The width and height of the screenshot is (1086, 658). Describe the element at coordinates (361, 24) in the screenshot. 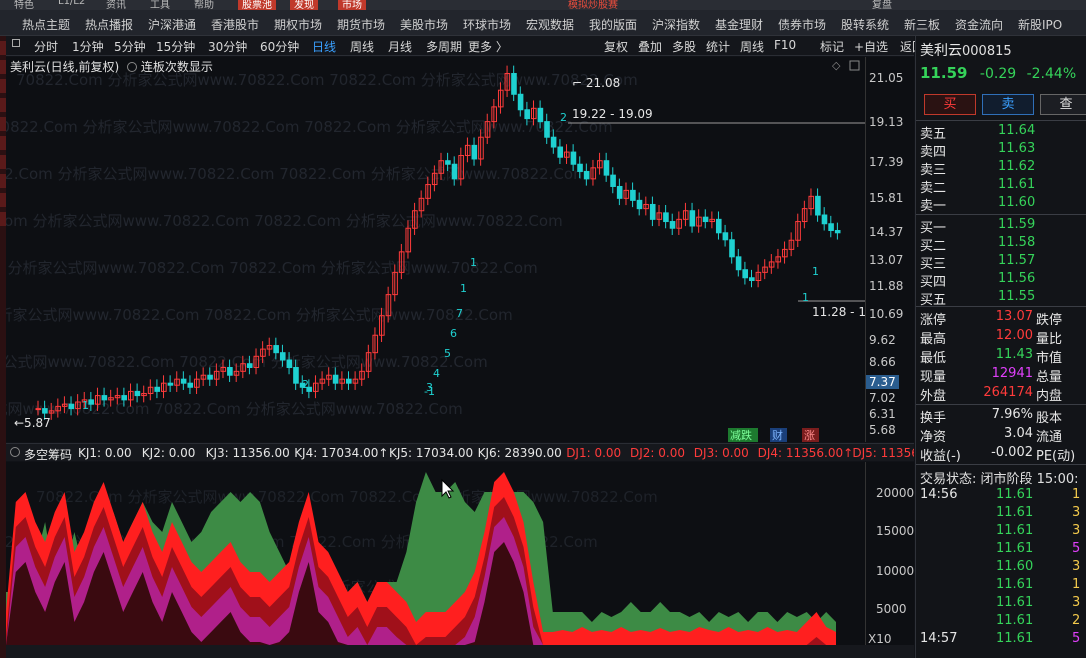

I see `nav-item: 期货市场` at that location.